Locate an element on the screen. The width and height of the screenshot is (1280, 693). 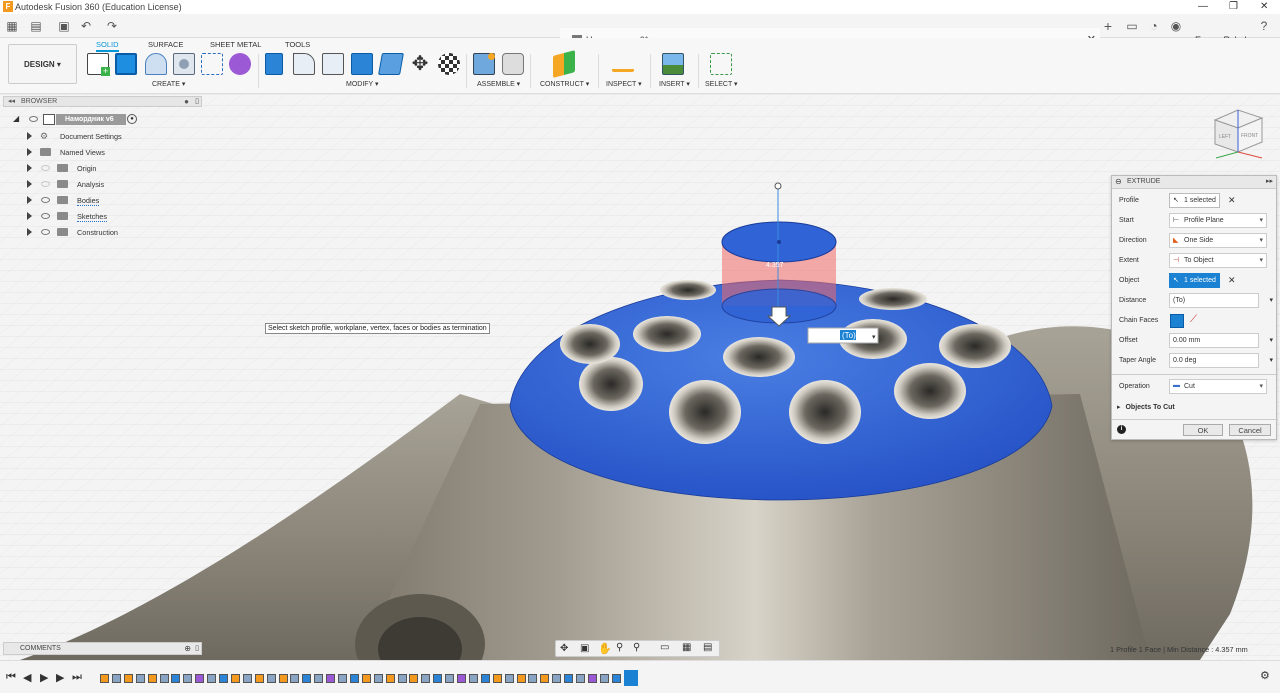
play-icon: ▶ is located at coordinates (44, 677).